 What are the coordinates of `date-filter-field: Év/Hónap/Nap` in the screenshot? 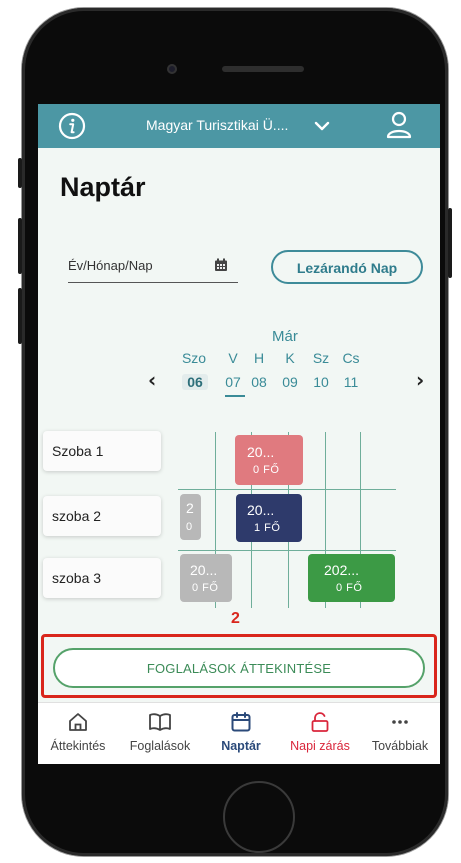 It's located at (153, 267).